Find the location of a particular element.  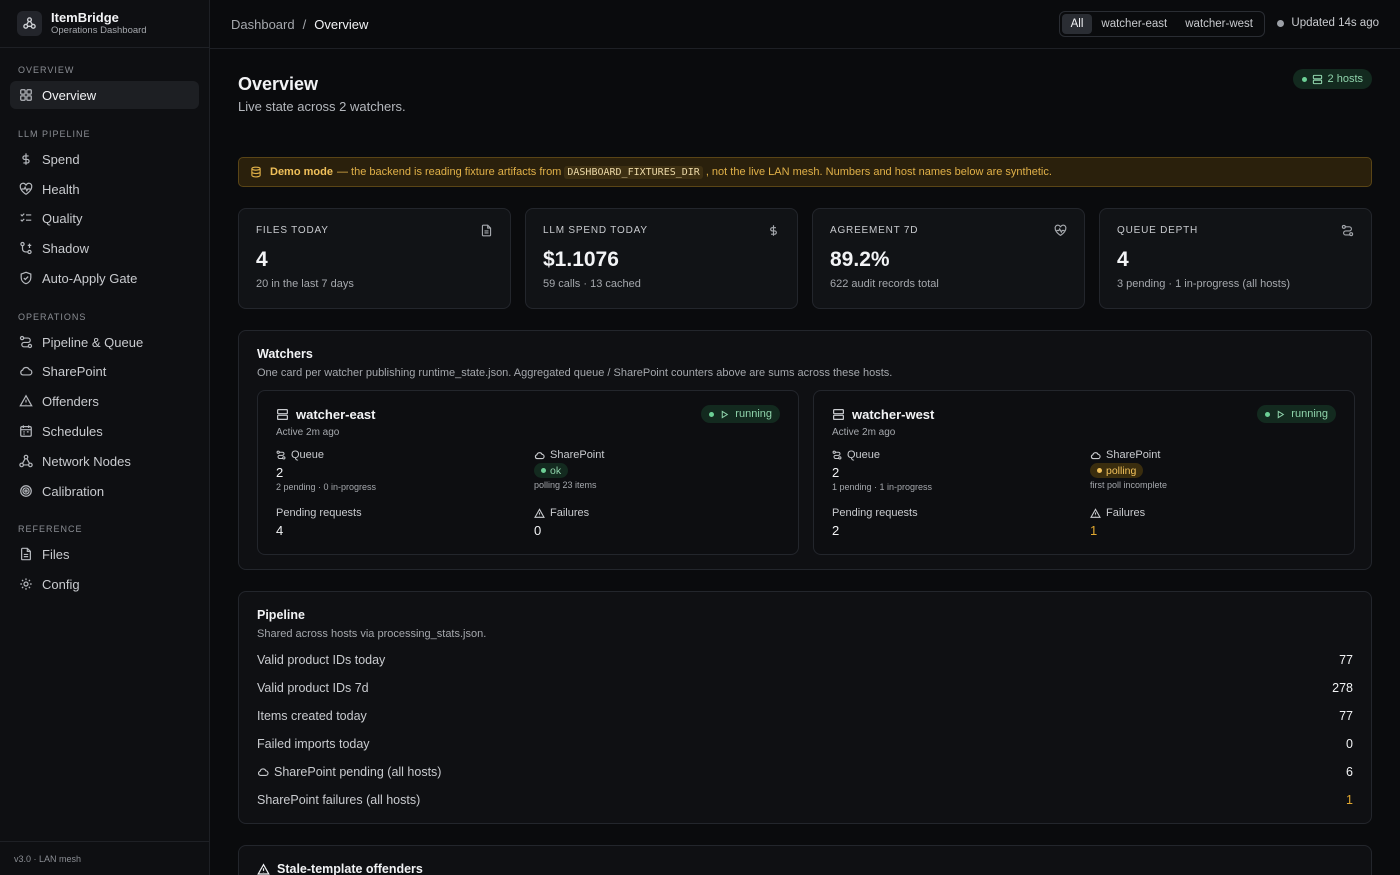

sharepoint-status-chip: ok is located at coordinates (551, 470).